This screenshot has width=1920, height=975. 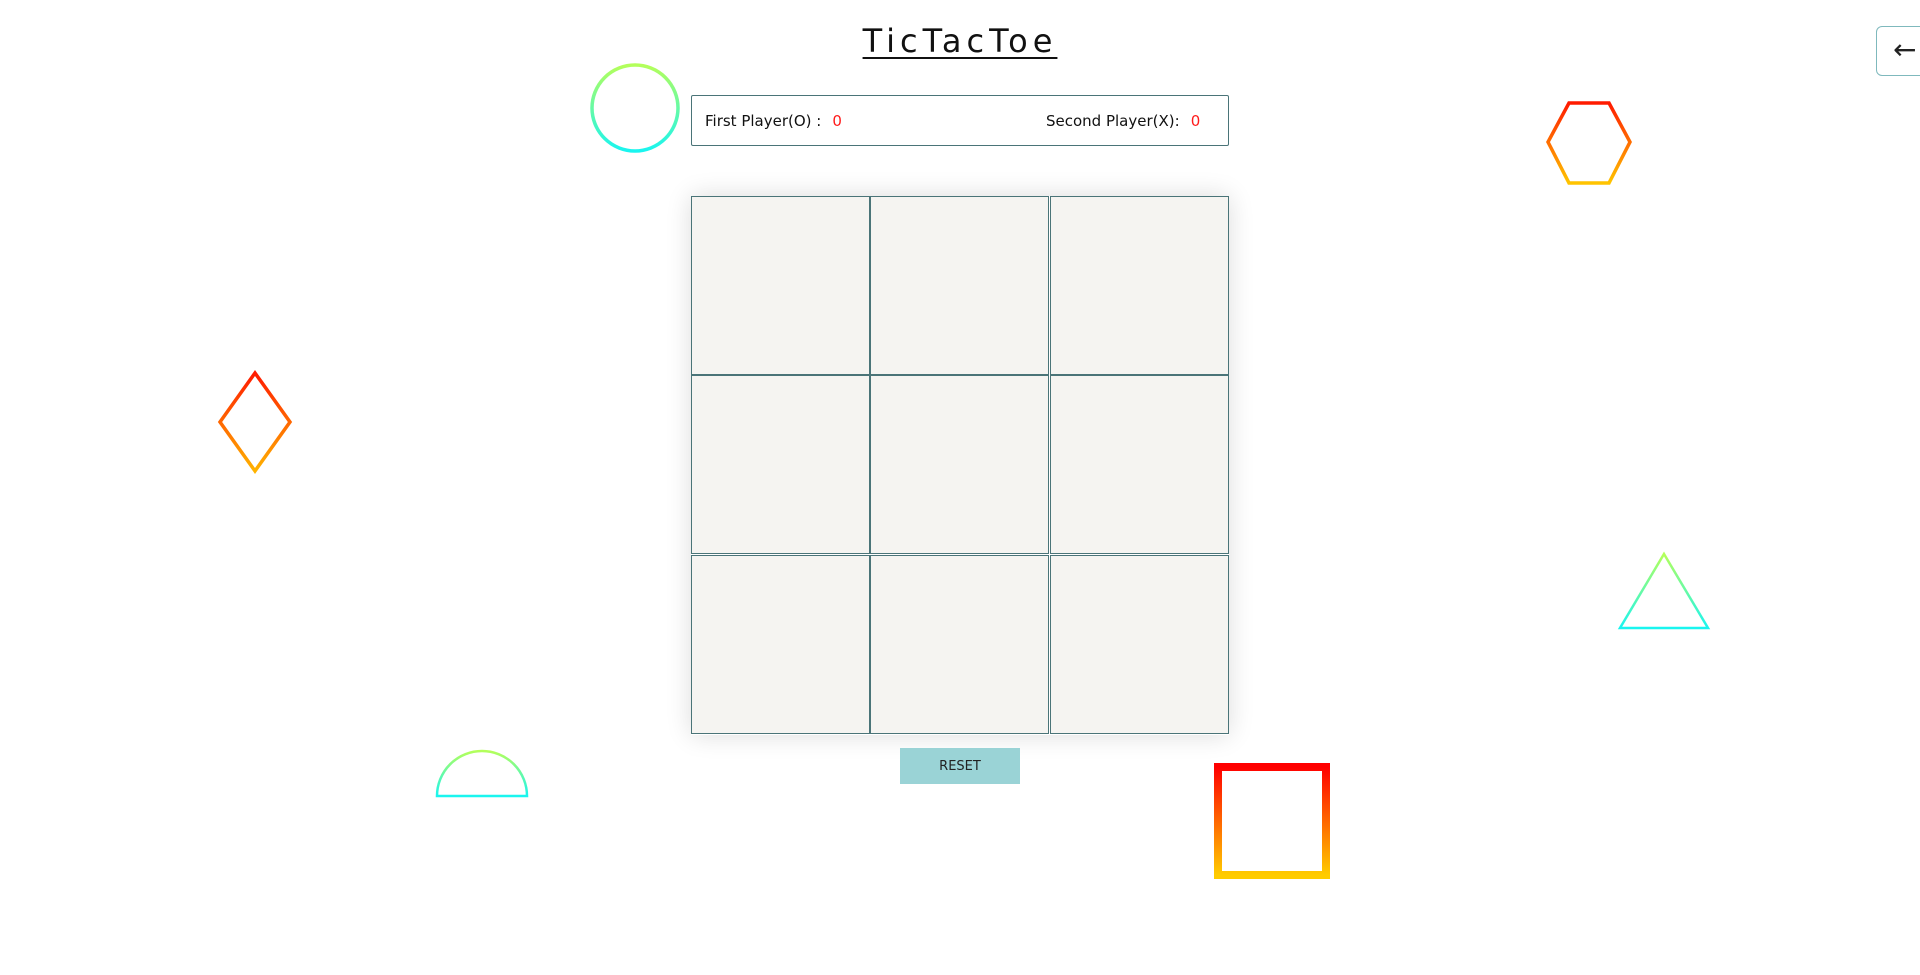 What do you see at coordinates (482, 773) in the screenshot?
I see `semicircle-shape` at bounding box center [482, 773].